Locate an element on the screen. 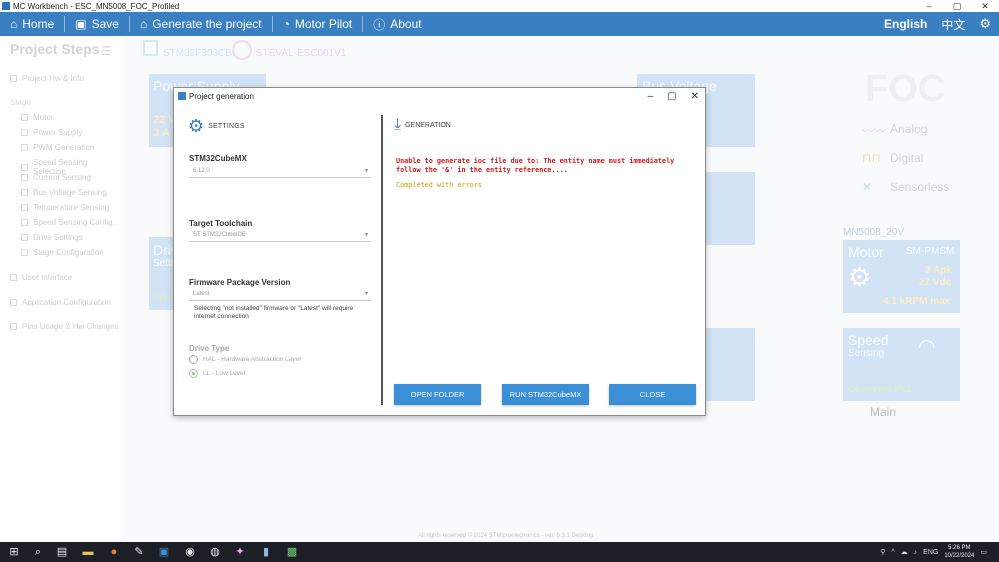  home-icon: ⌂ is located at coordinates (14, 24).